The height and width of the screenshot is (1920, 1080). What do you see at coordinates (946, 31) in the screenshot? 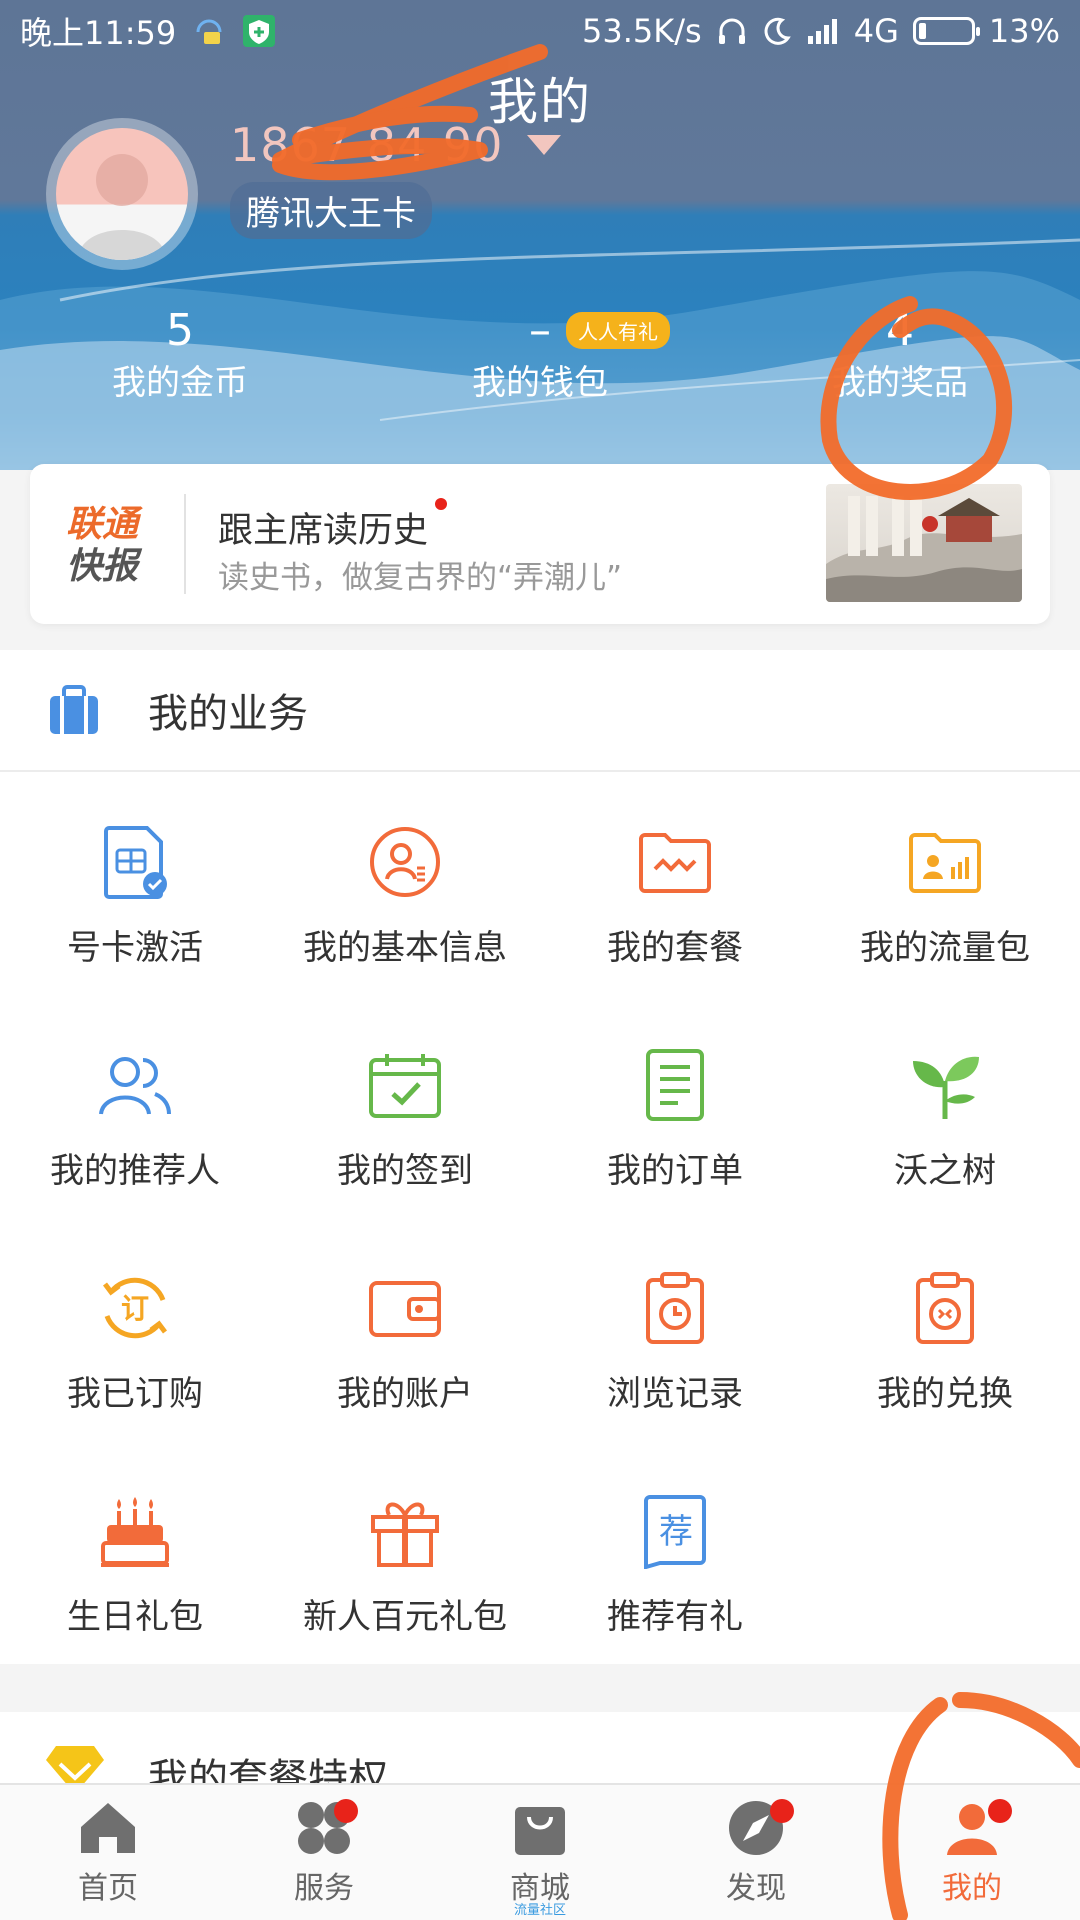
I see `battery-icon` at bounding box center [946, 31].